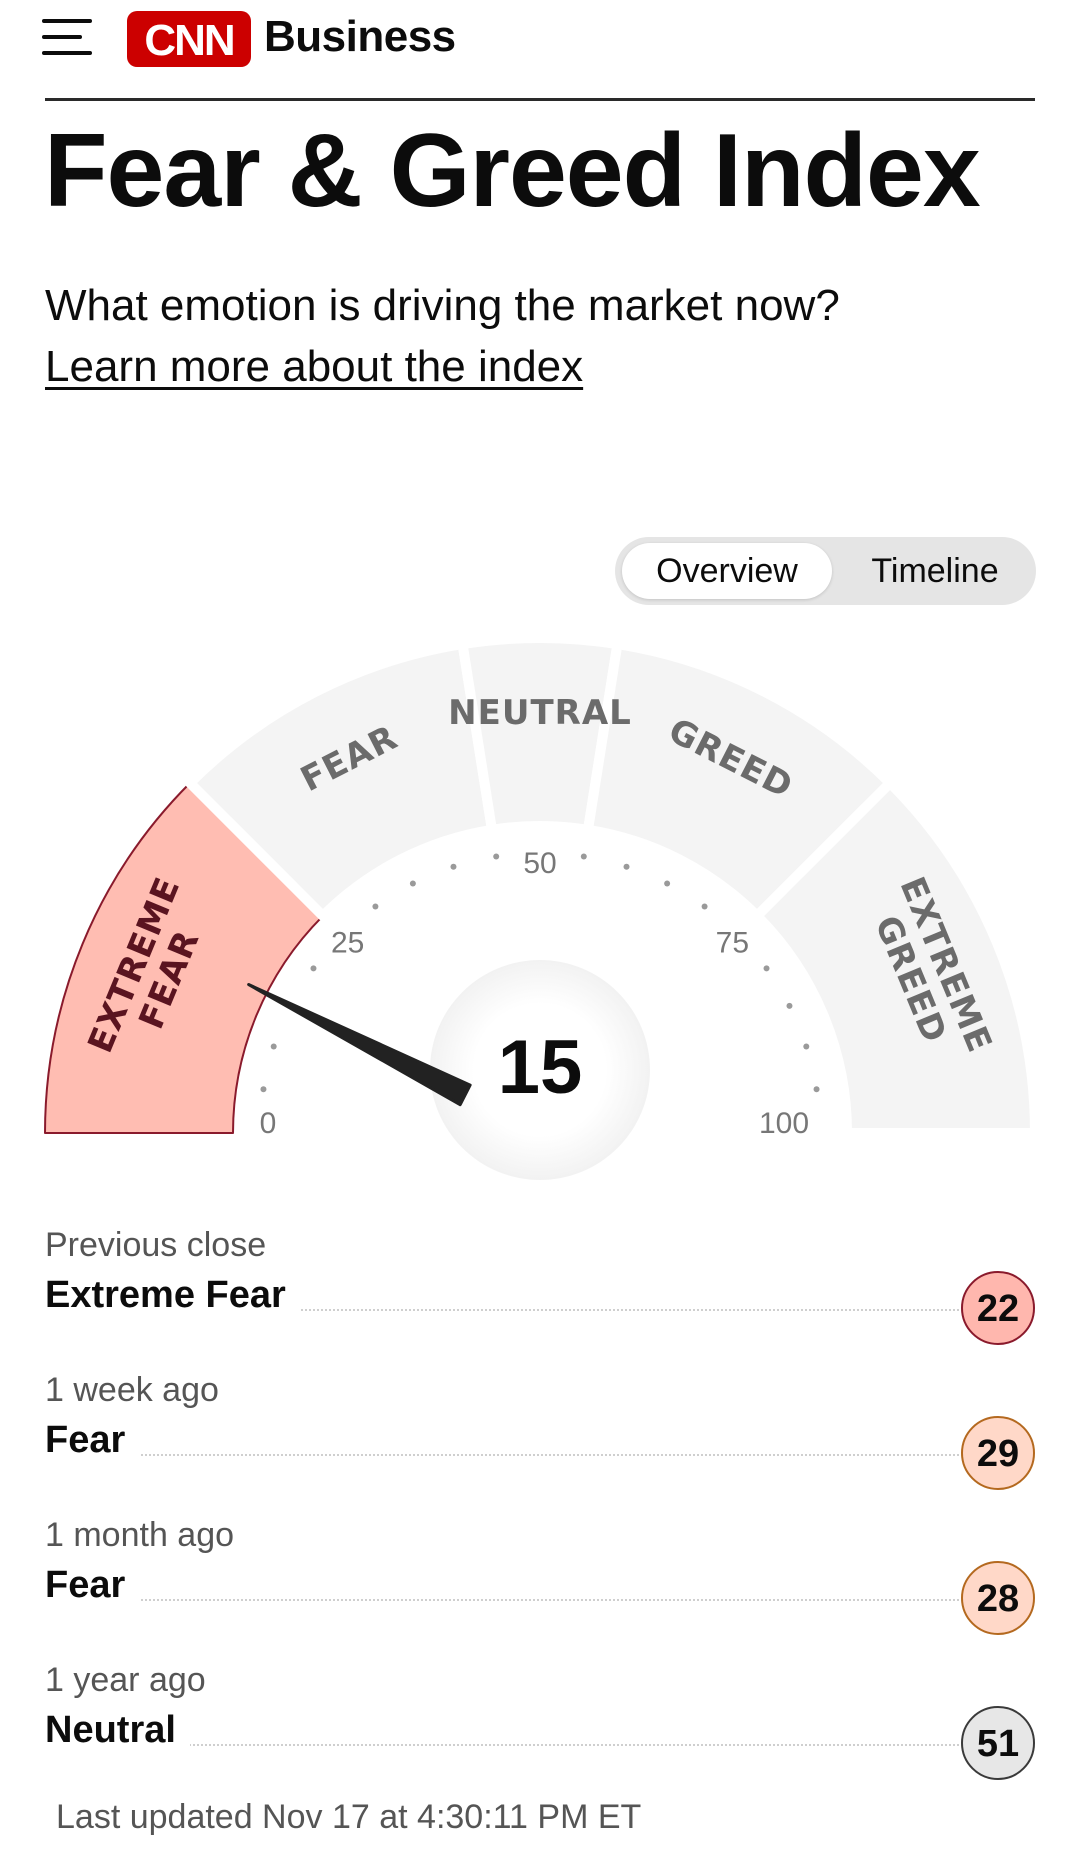  What do you see at coordinates (540, 1067) in the screenshot?
I see `gauge-value: 15` at bounding box center [540, 1067].